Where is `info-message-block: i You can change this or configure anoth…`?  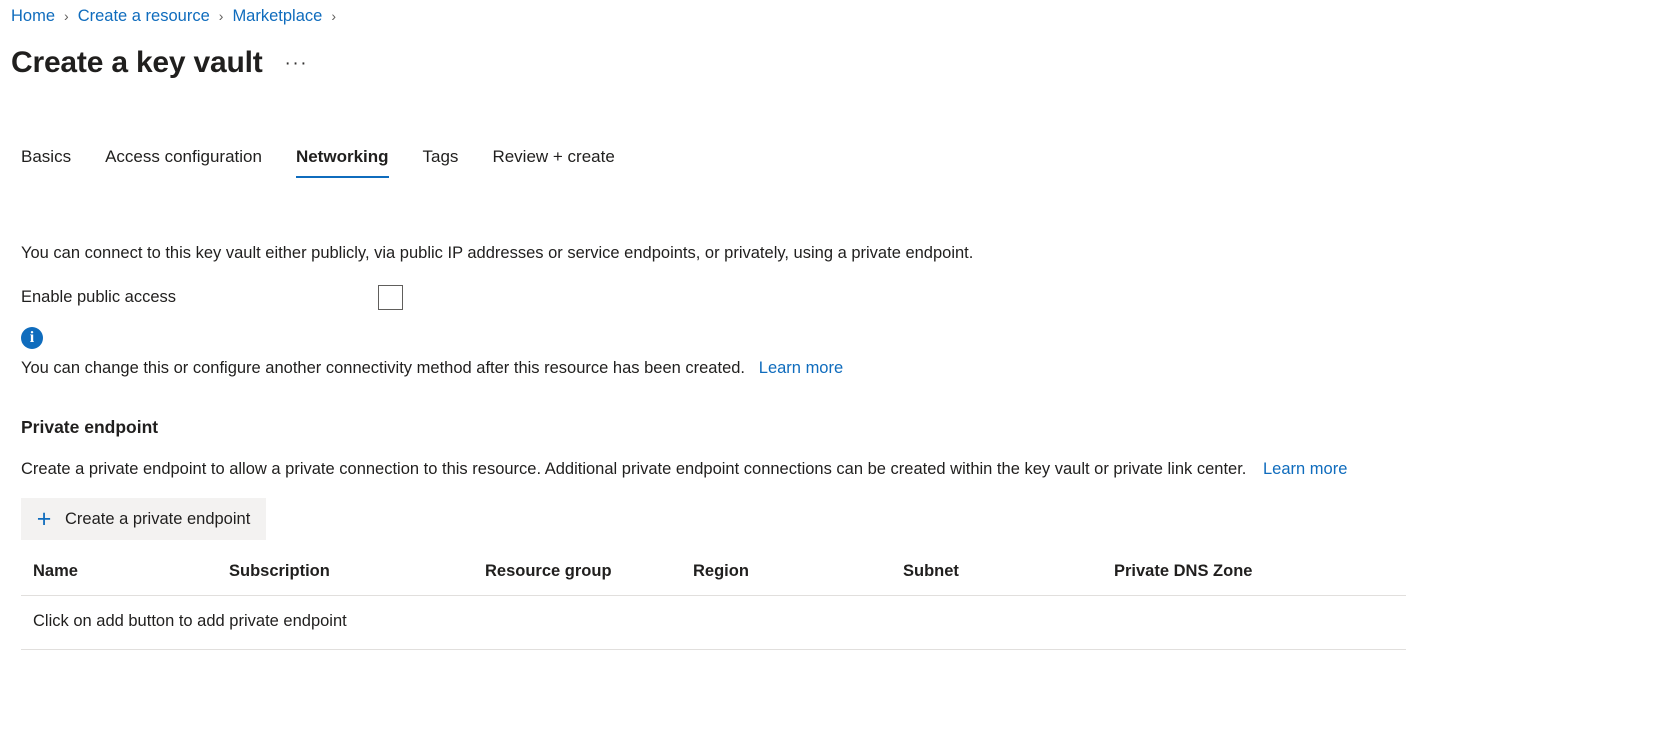 info-message-block: i You can change this or configure anoth… is located at coordinates (831, 353).